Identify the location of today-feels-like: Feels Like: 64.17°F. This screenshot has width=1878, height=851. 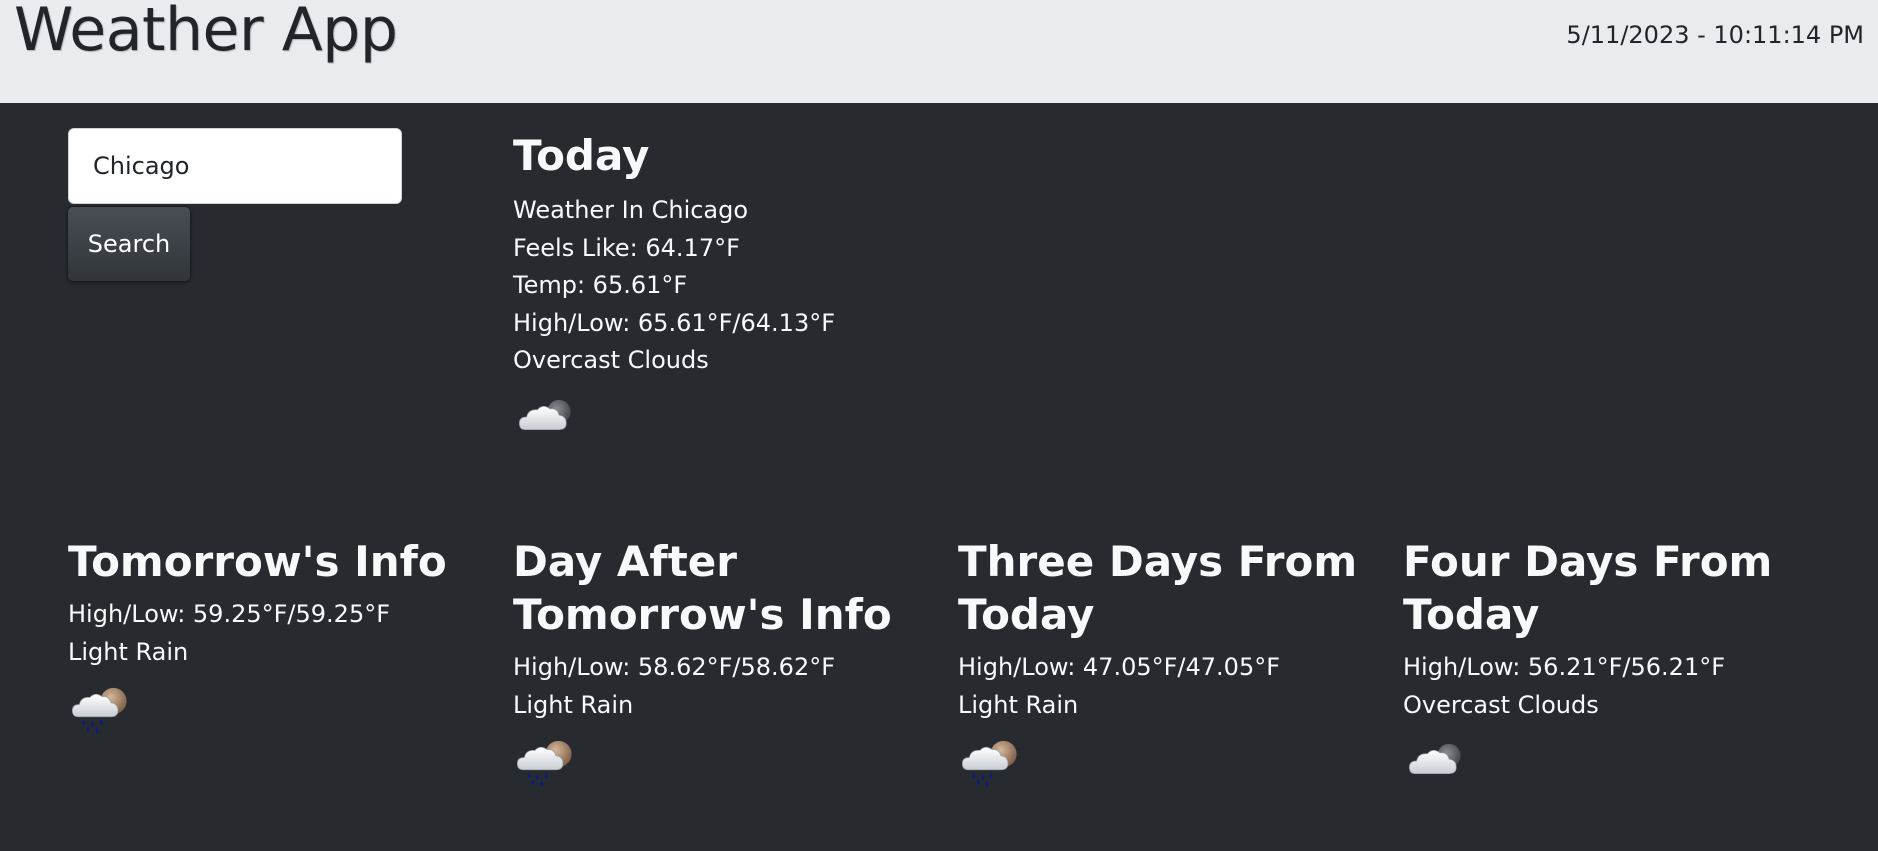
(626, 247).